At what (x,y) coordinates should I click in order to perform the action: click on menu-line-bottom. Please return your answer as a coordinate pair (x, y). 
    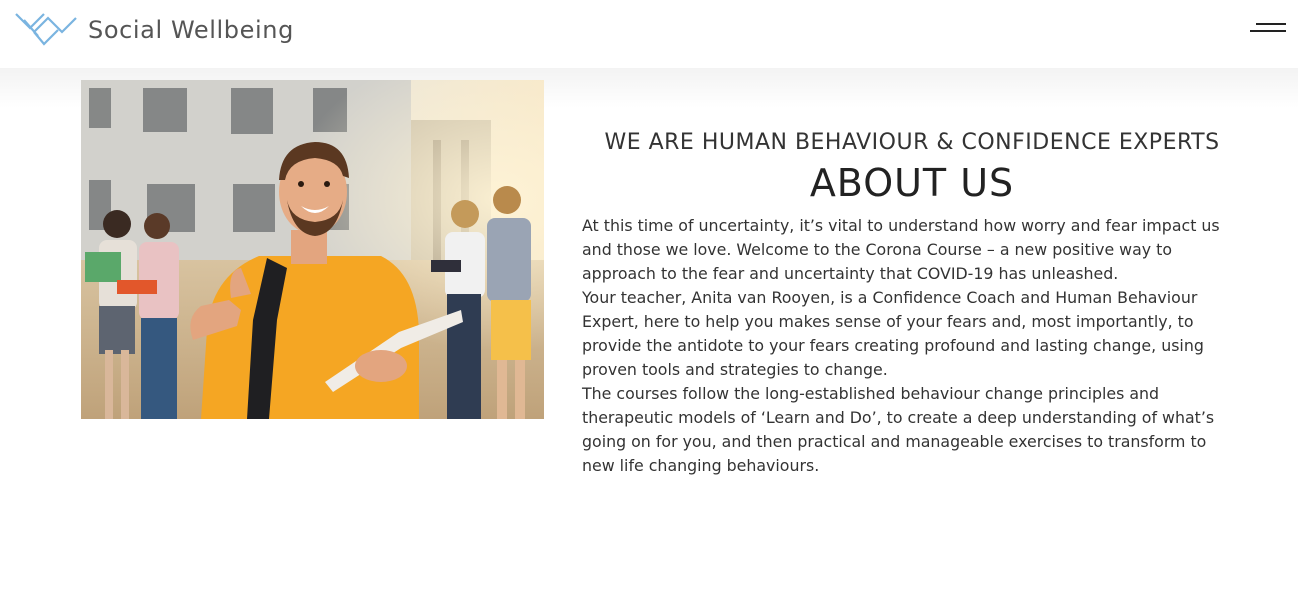
    Looking at the image, I should click on (1268, 31).